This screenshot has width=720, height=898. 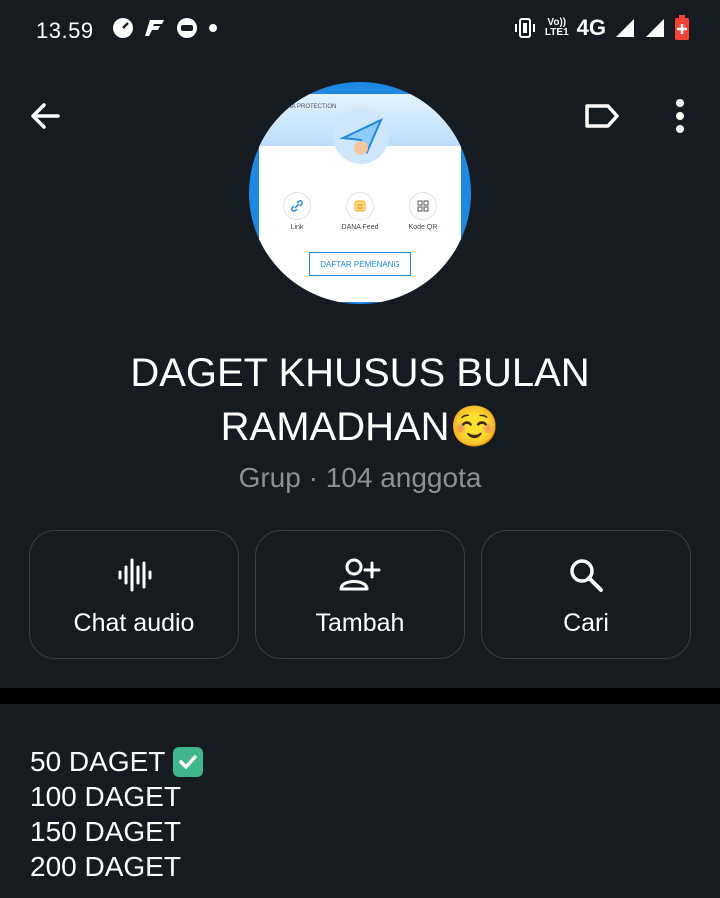 I want to click on more-options-button, so click(x=680, y=116).